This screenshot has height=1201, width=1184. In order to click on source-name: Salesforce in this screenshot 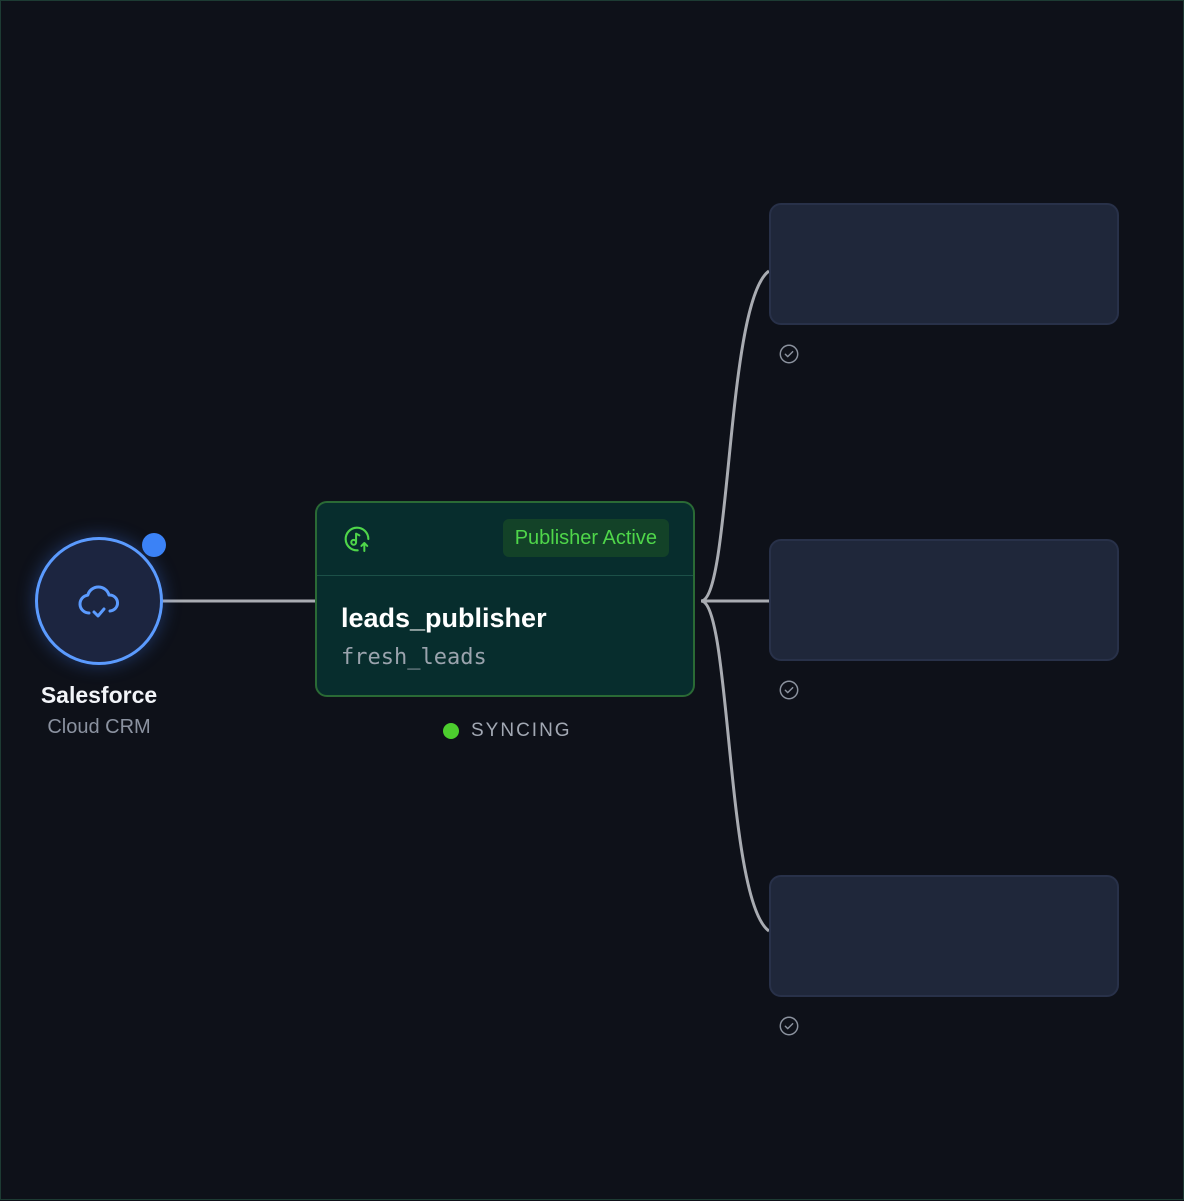, I will do `click(99, 695)`.